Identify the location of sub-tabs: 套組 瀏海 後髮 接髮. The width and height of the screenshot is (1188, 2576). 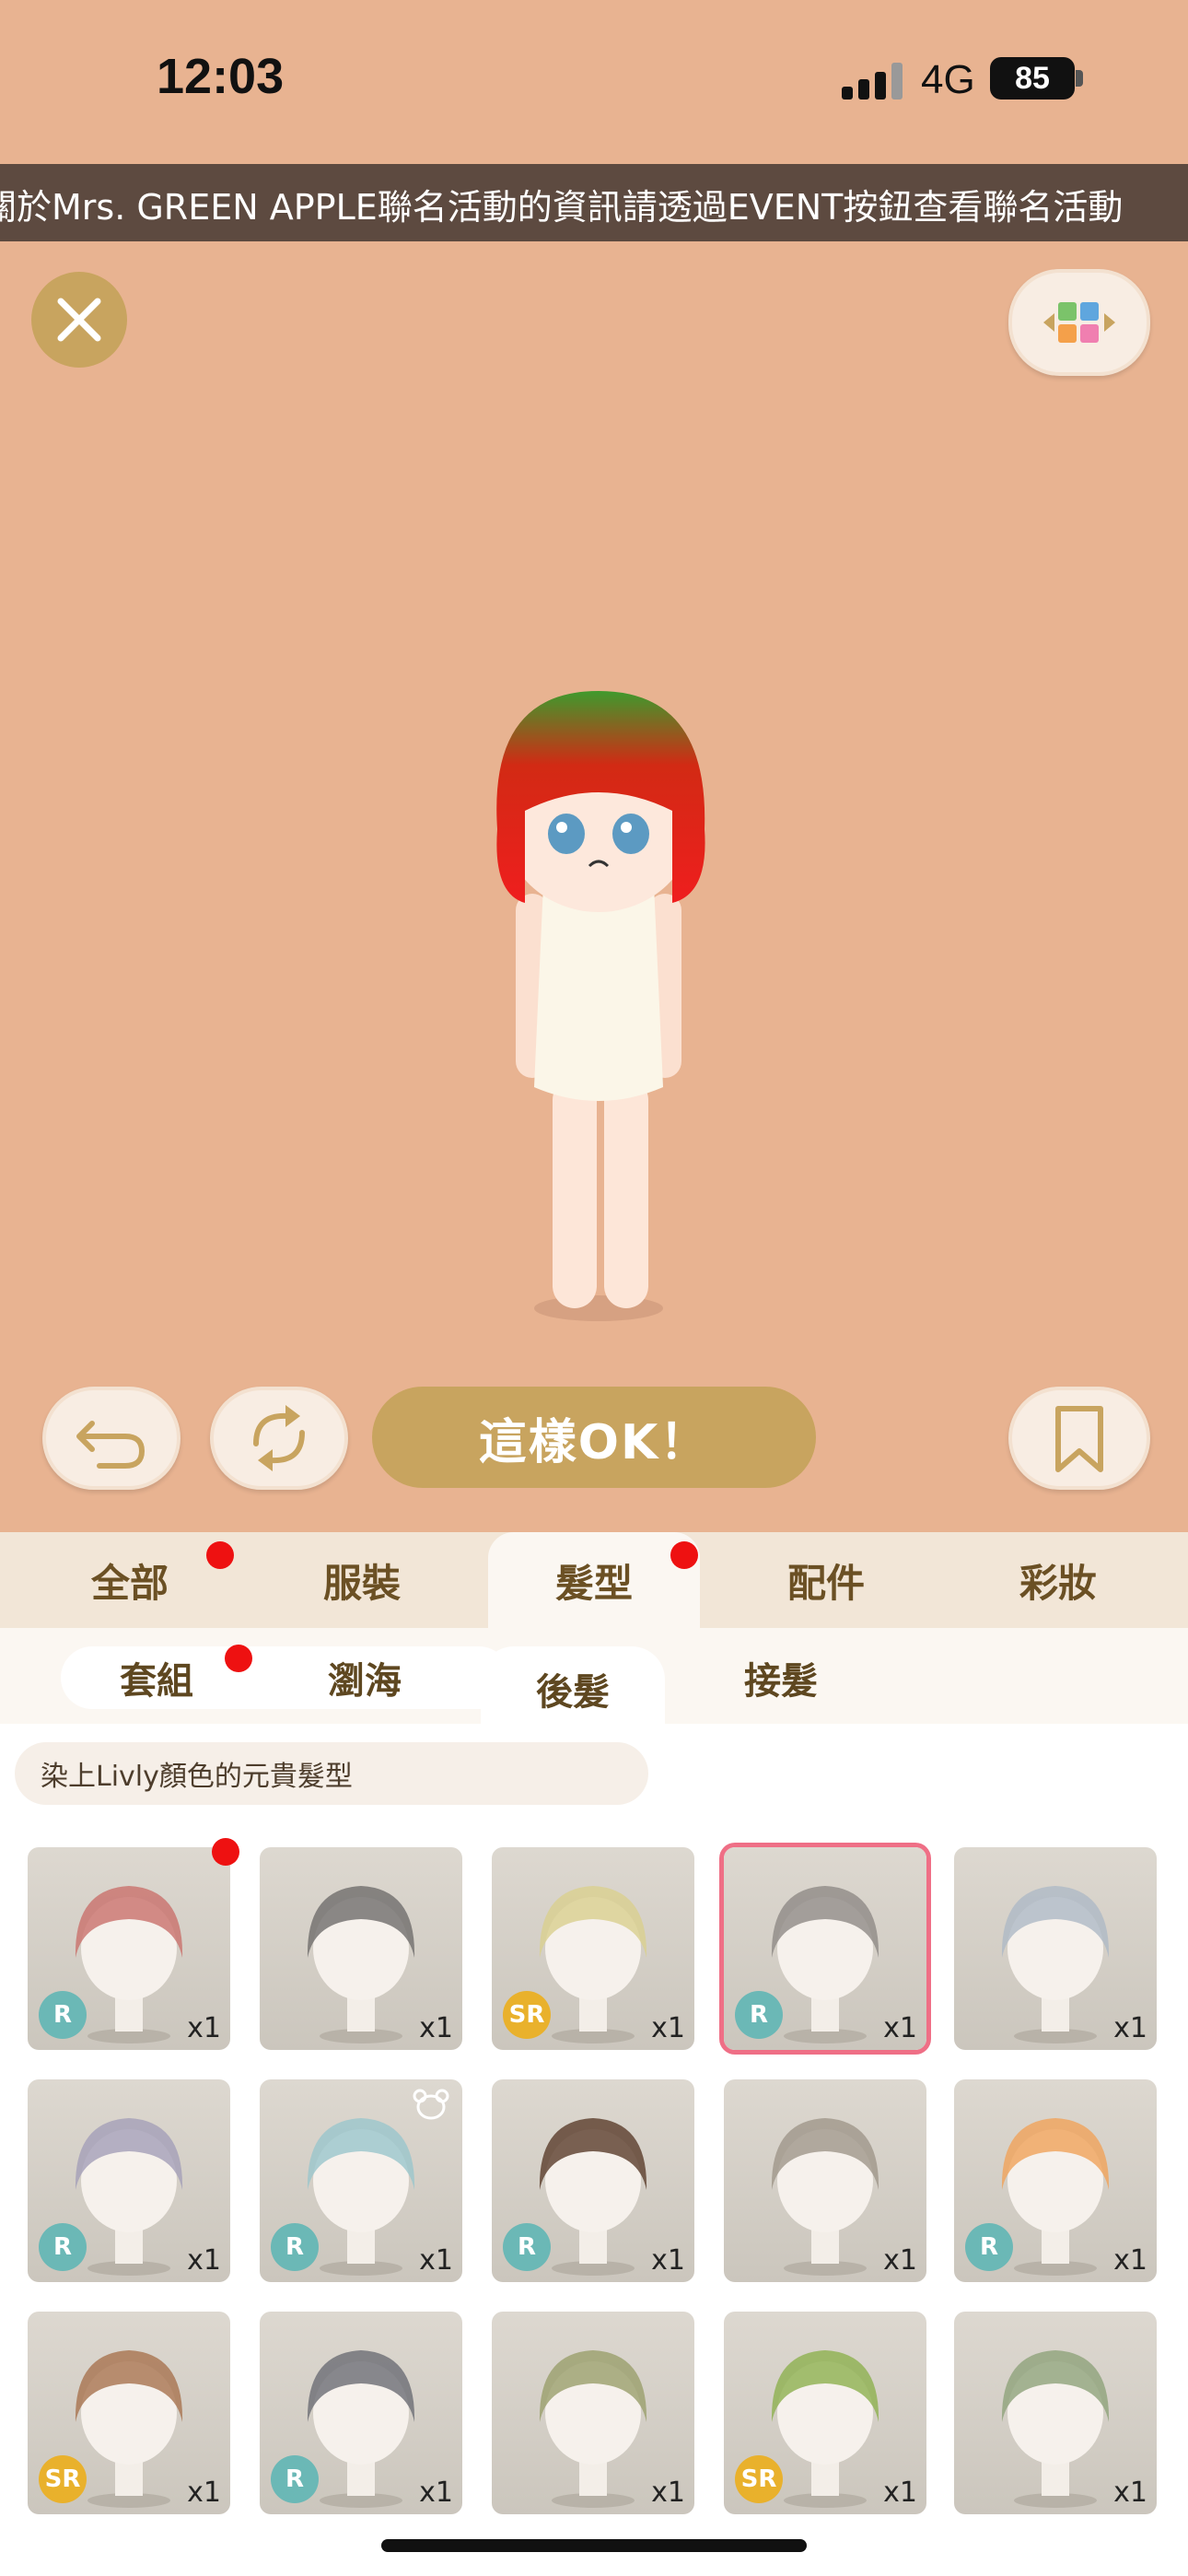
(594, 1679).